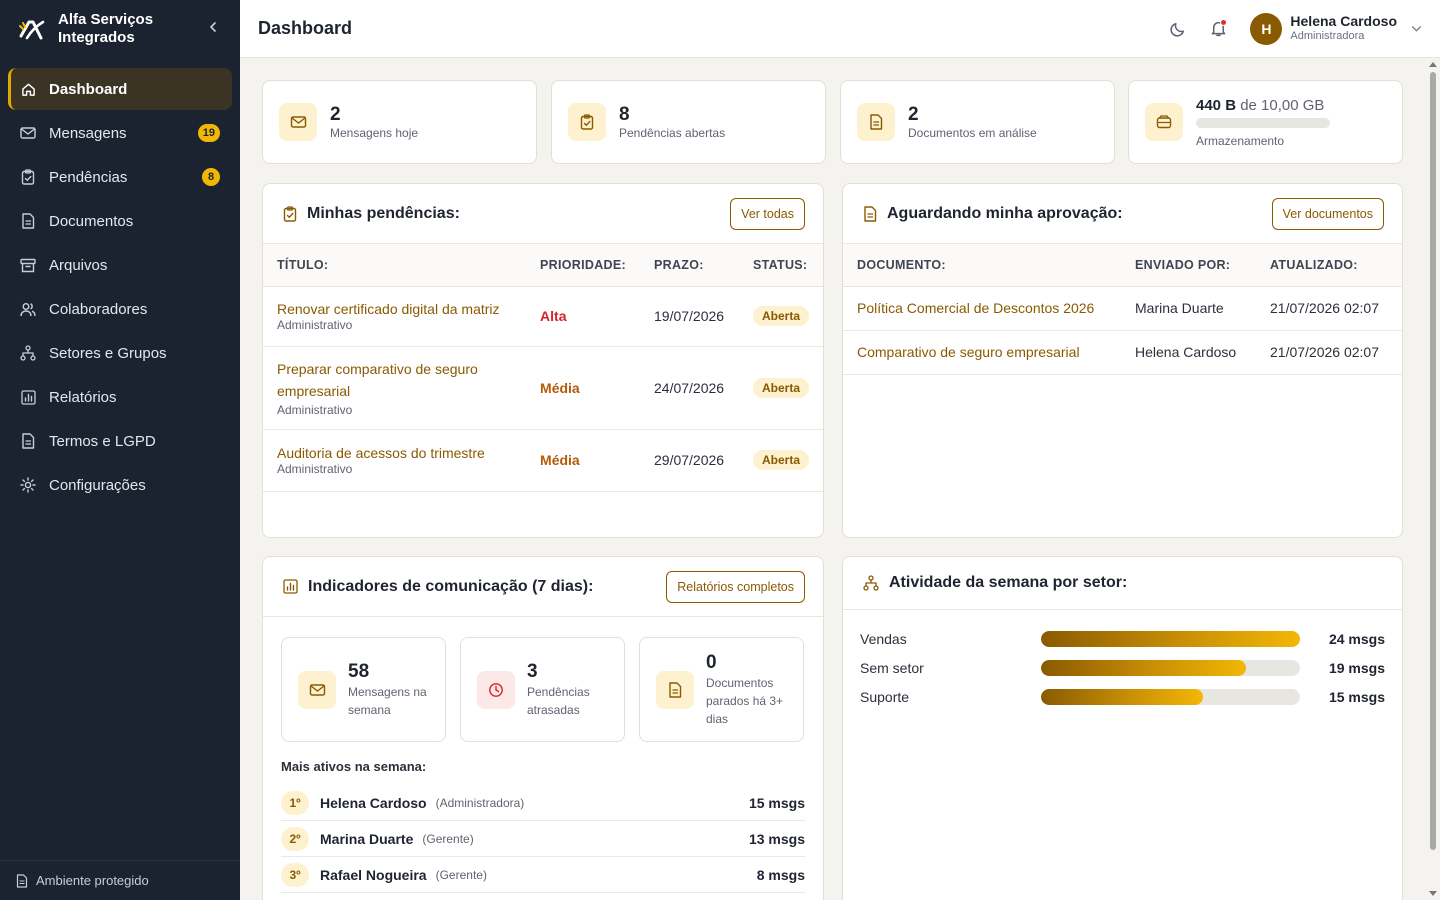  Describe the element at coordinates (745, 700) in the screenshot. I see `indicator-label: Documentos parados há 3+ dias` at that location.